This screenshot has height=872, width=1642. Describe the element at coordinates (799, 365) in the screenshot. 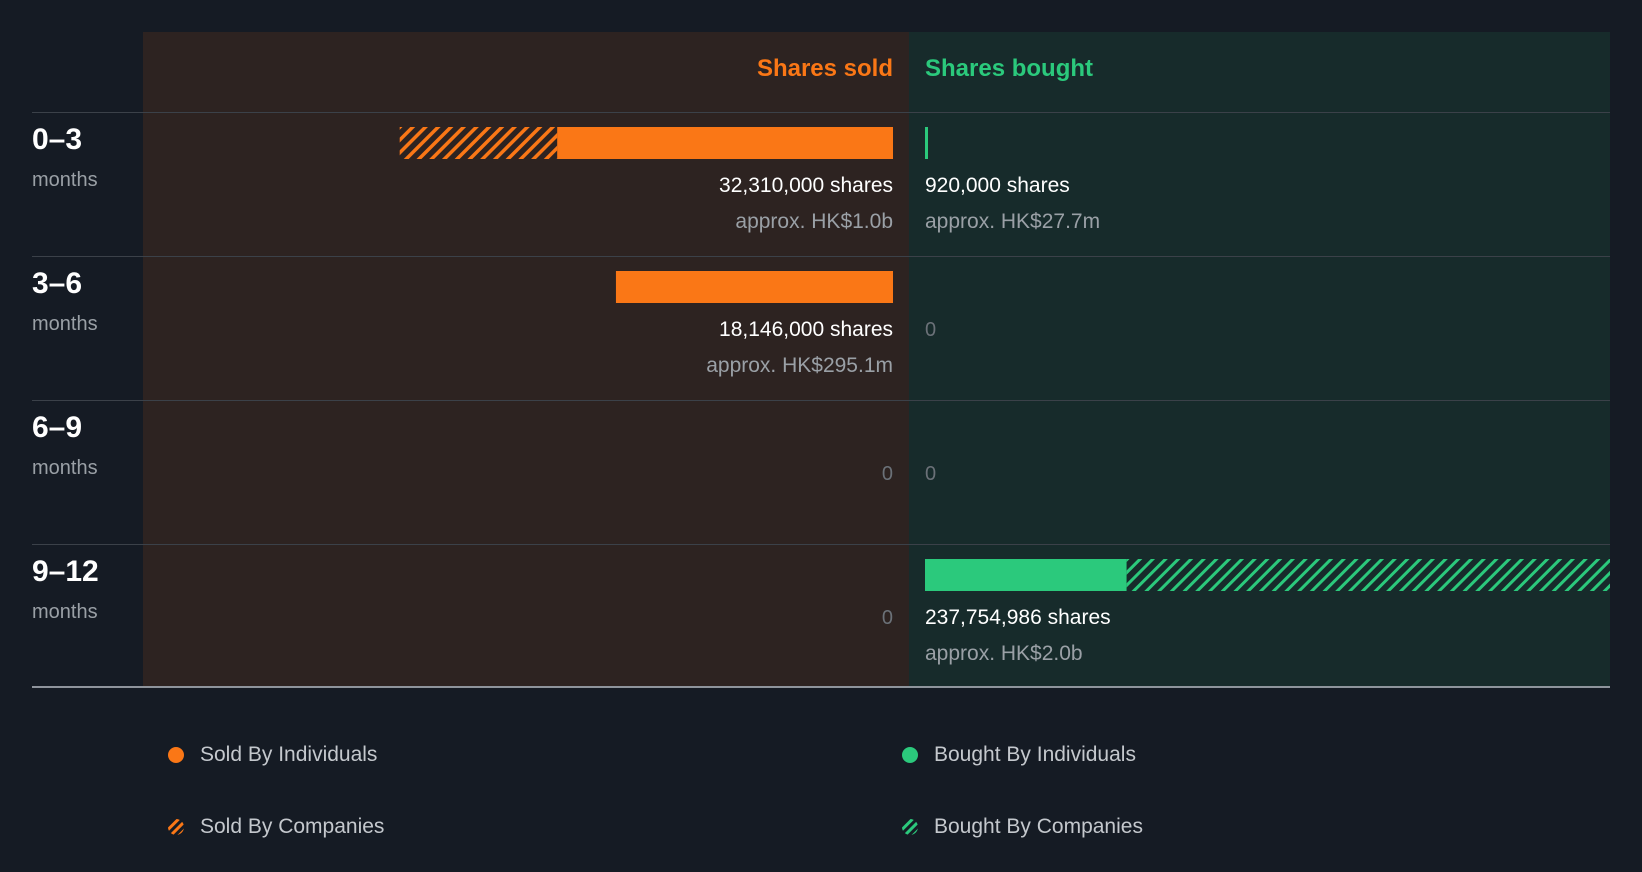

I see `sold-value-label: approx. HK$295.1m` at that location.